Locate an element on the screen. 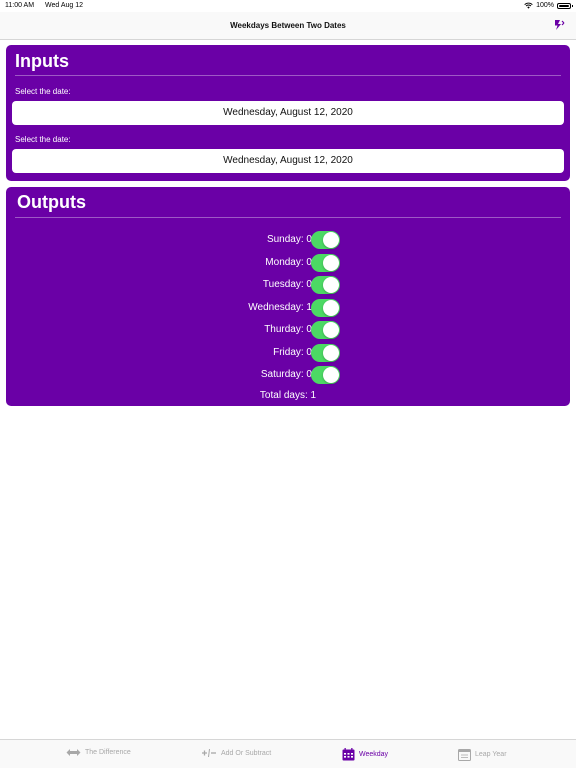 This screenshot has height=768, width=576. outputs-divider is located at coordinates (288, 217).